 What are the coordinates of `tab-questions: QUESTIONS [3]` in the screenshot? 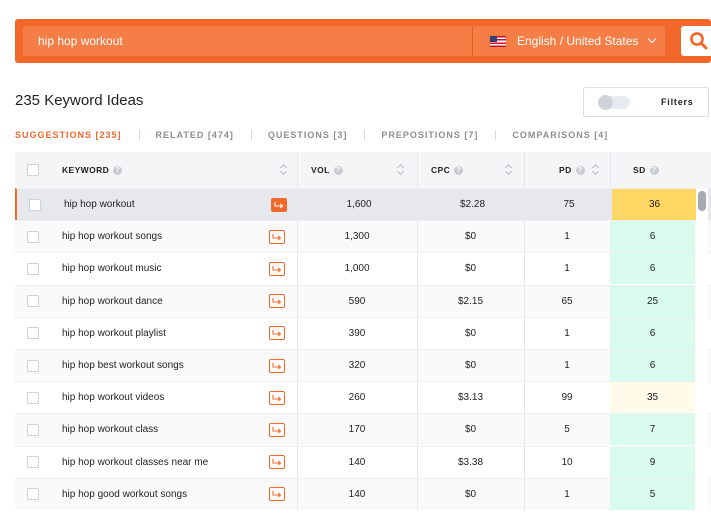 It's located at (307, 135).